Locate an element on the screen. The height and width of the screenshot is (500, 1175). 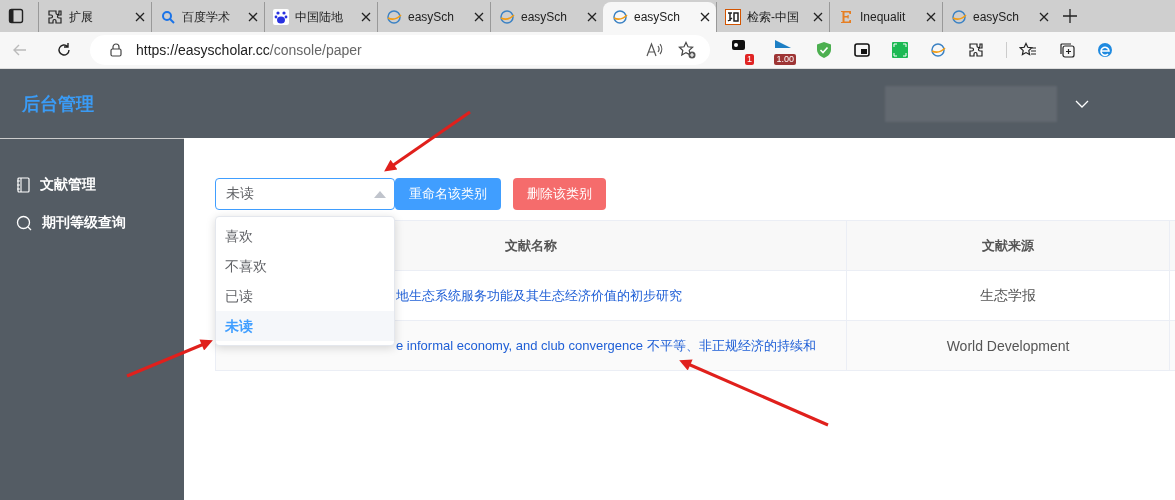
read-aloud-icon is located at coordinates (655, 50).